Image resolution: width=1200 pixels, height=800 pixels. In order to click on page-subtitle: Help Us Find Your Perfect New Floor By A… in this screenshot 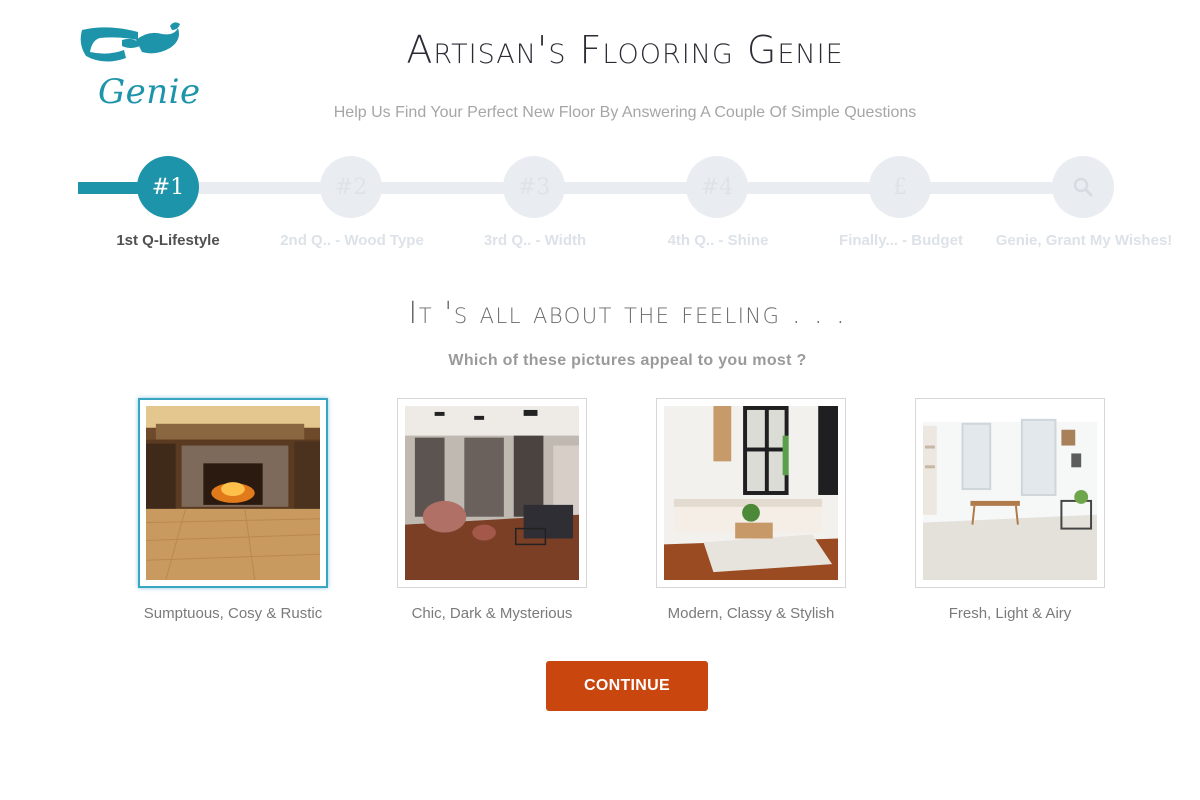, I will do `click(625, 112)`.